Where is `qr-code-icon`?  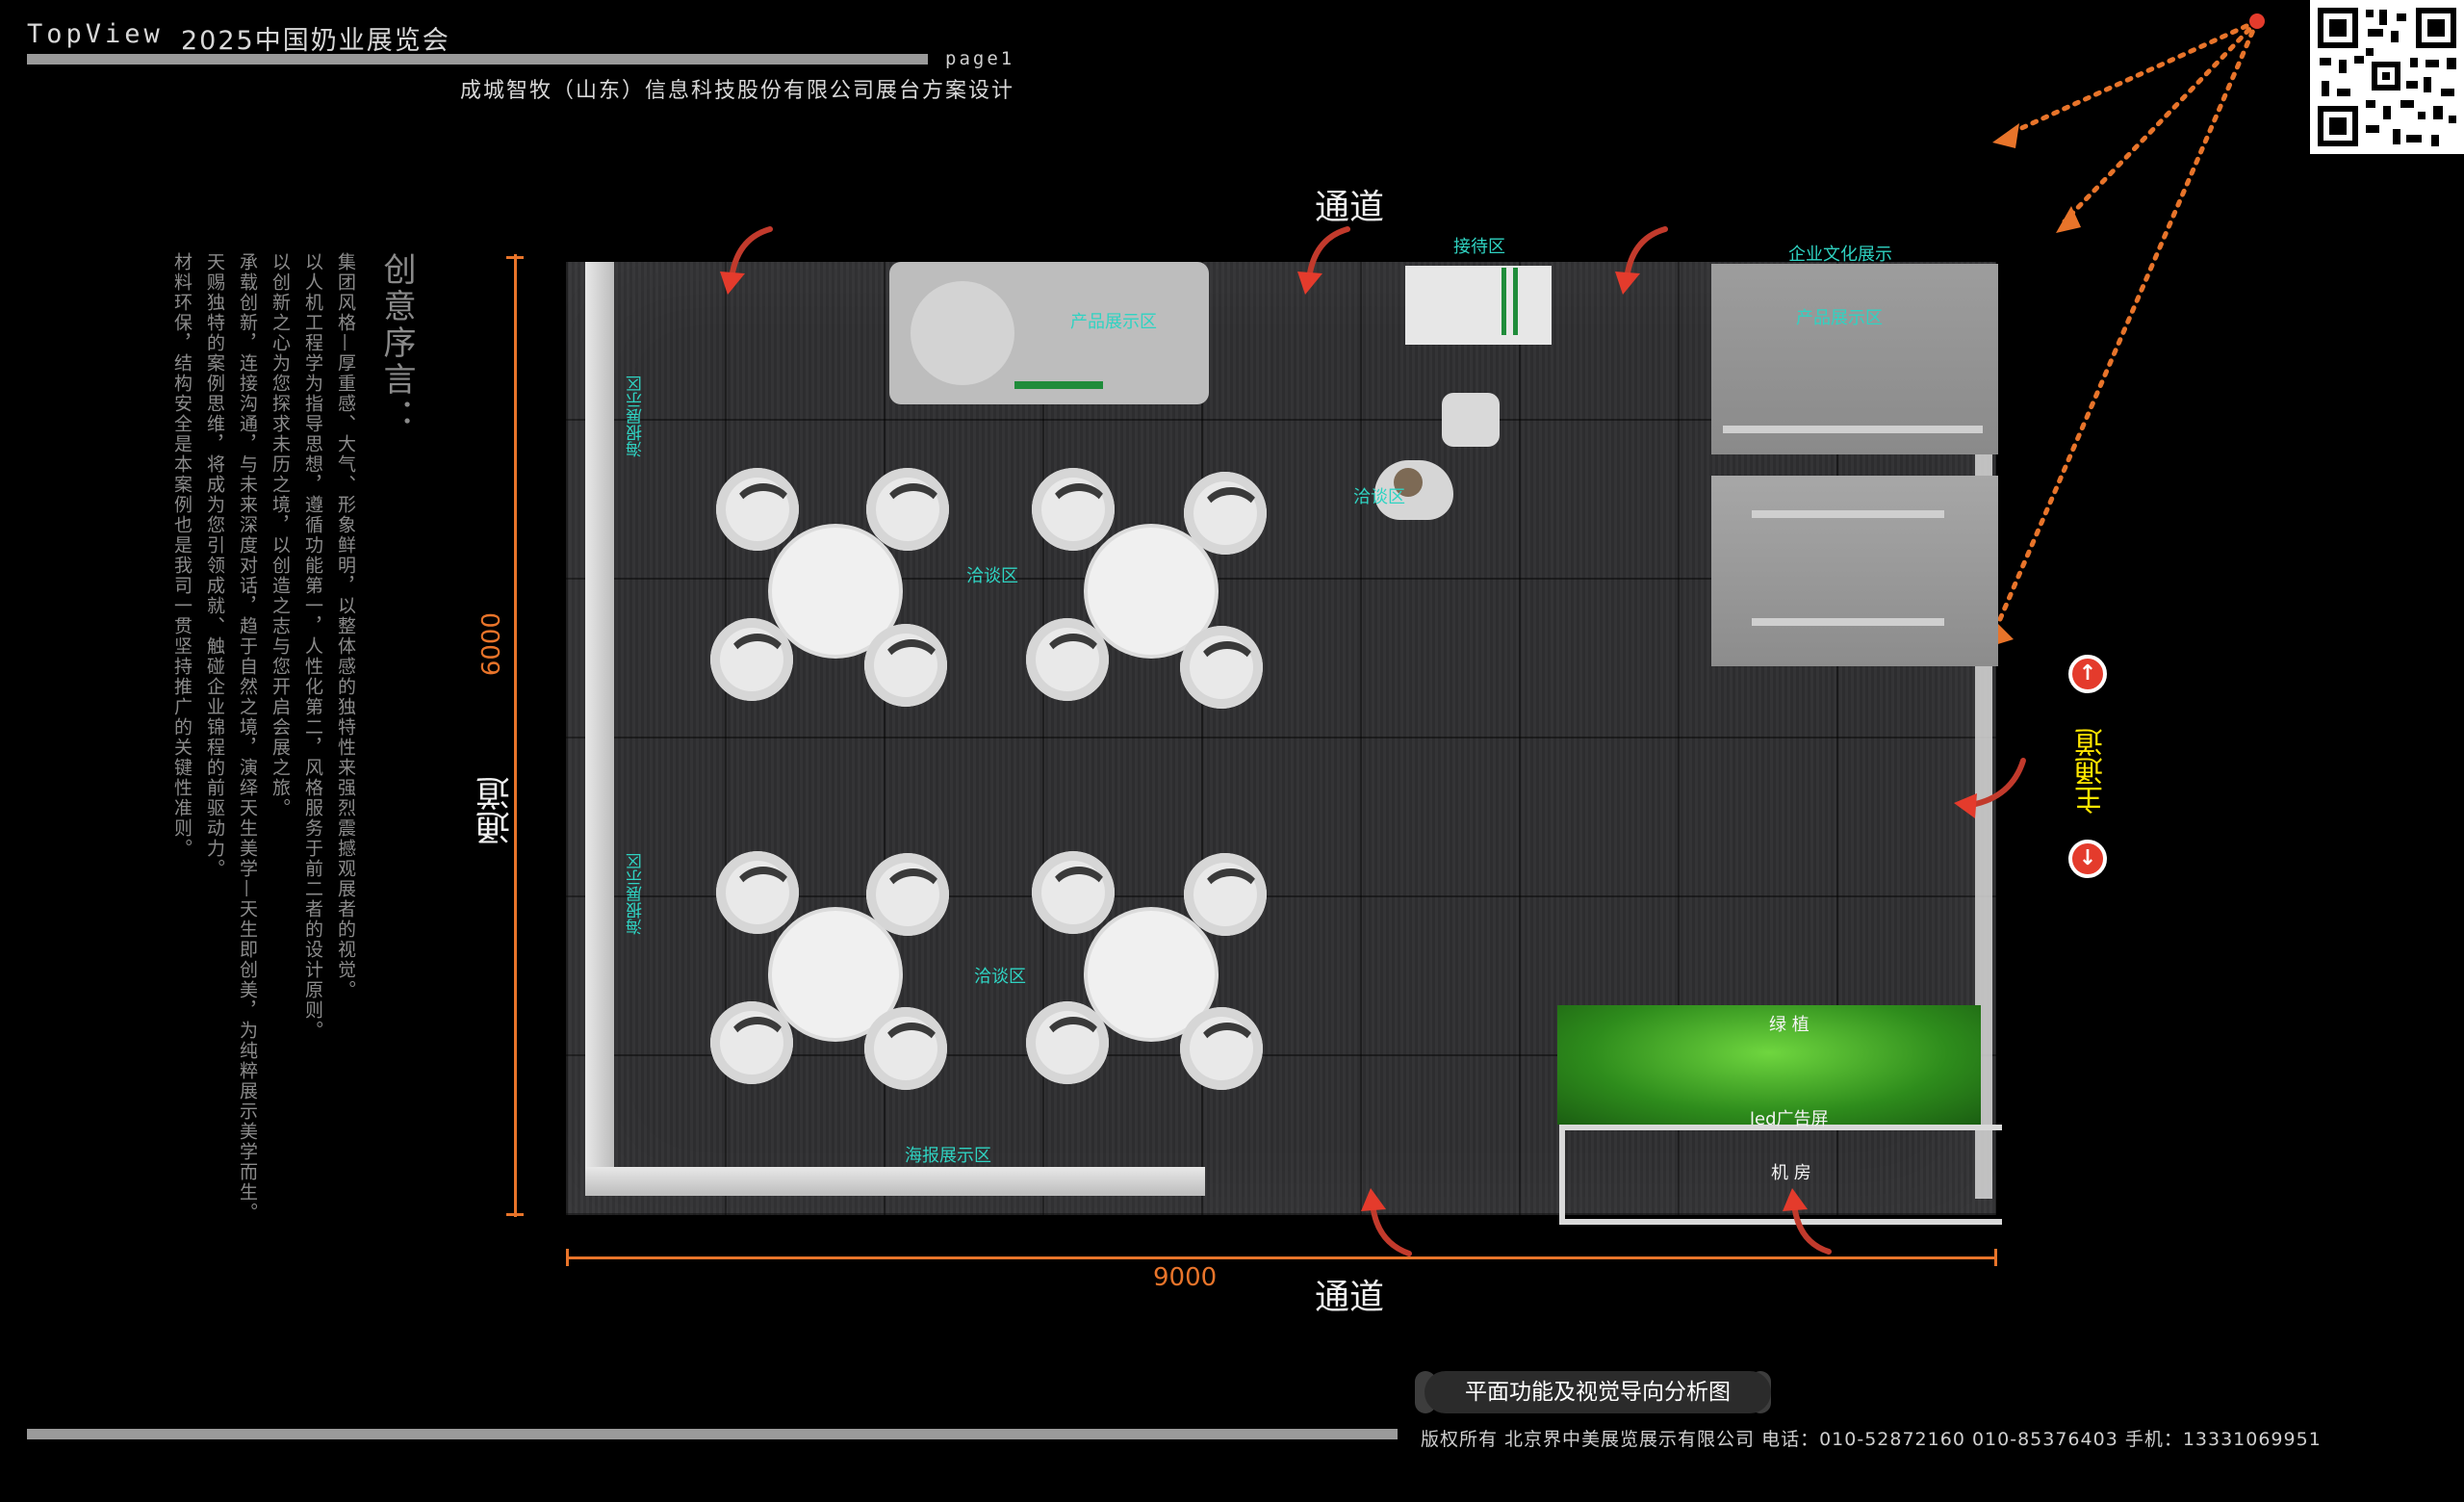 qr-code-icon is located at coordinates (2387, 77).